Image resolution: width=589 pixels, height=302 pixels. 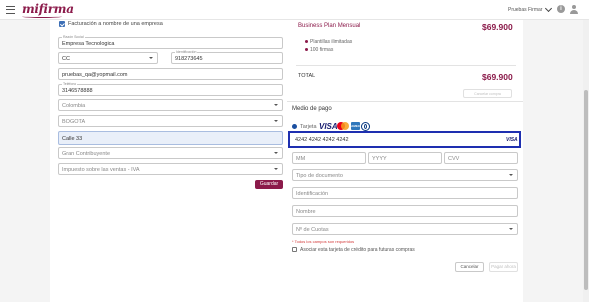 What do you see at coordinates (355, 126) in the screenshot?
I see `amex-logo: AMEX` at bounding box center [355, 126].